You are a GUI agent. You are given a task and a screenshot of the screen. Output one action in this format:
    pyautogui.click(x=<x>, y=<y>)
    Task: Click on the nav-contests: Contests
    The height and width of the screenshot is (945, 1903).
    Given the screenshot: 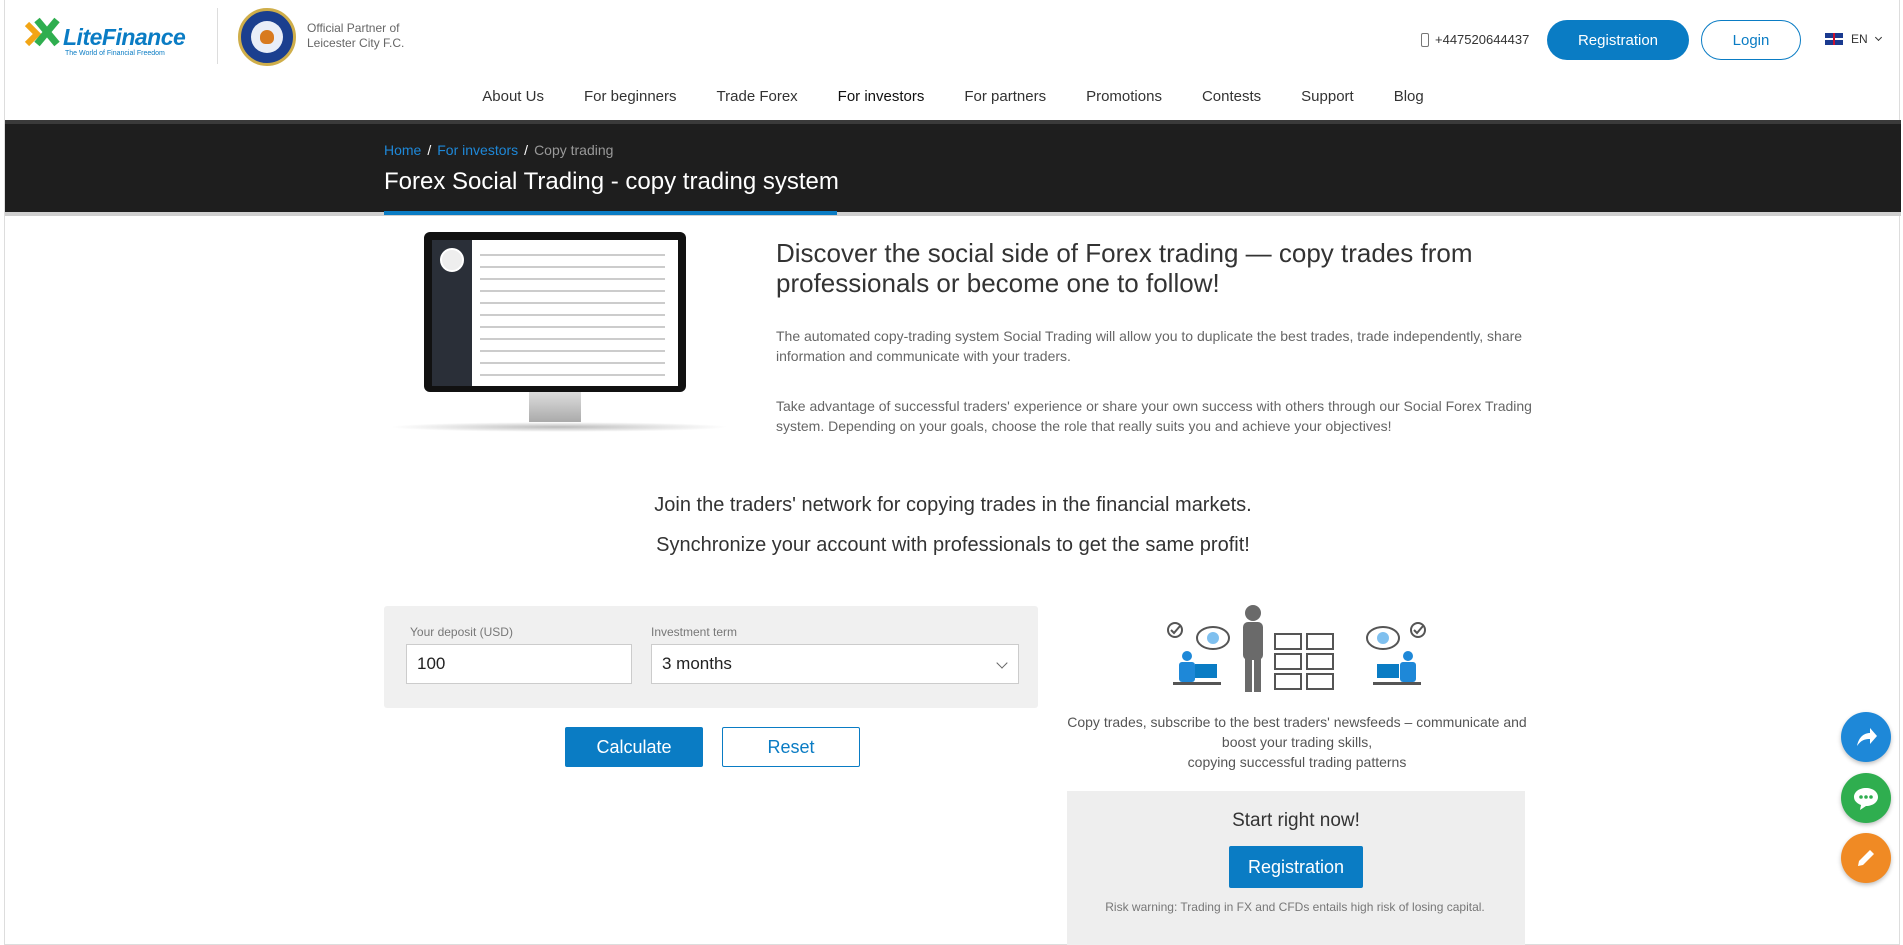 What is the action you would take?
    pyautogui.click(x=1231, y=97)
    